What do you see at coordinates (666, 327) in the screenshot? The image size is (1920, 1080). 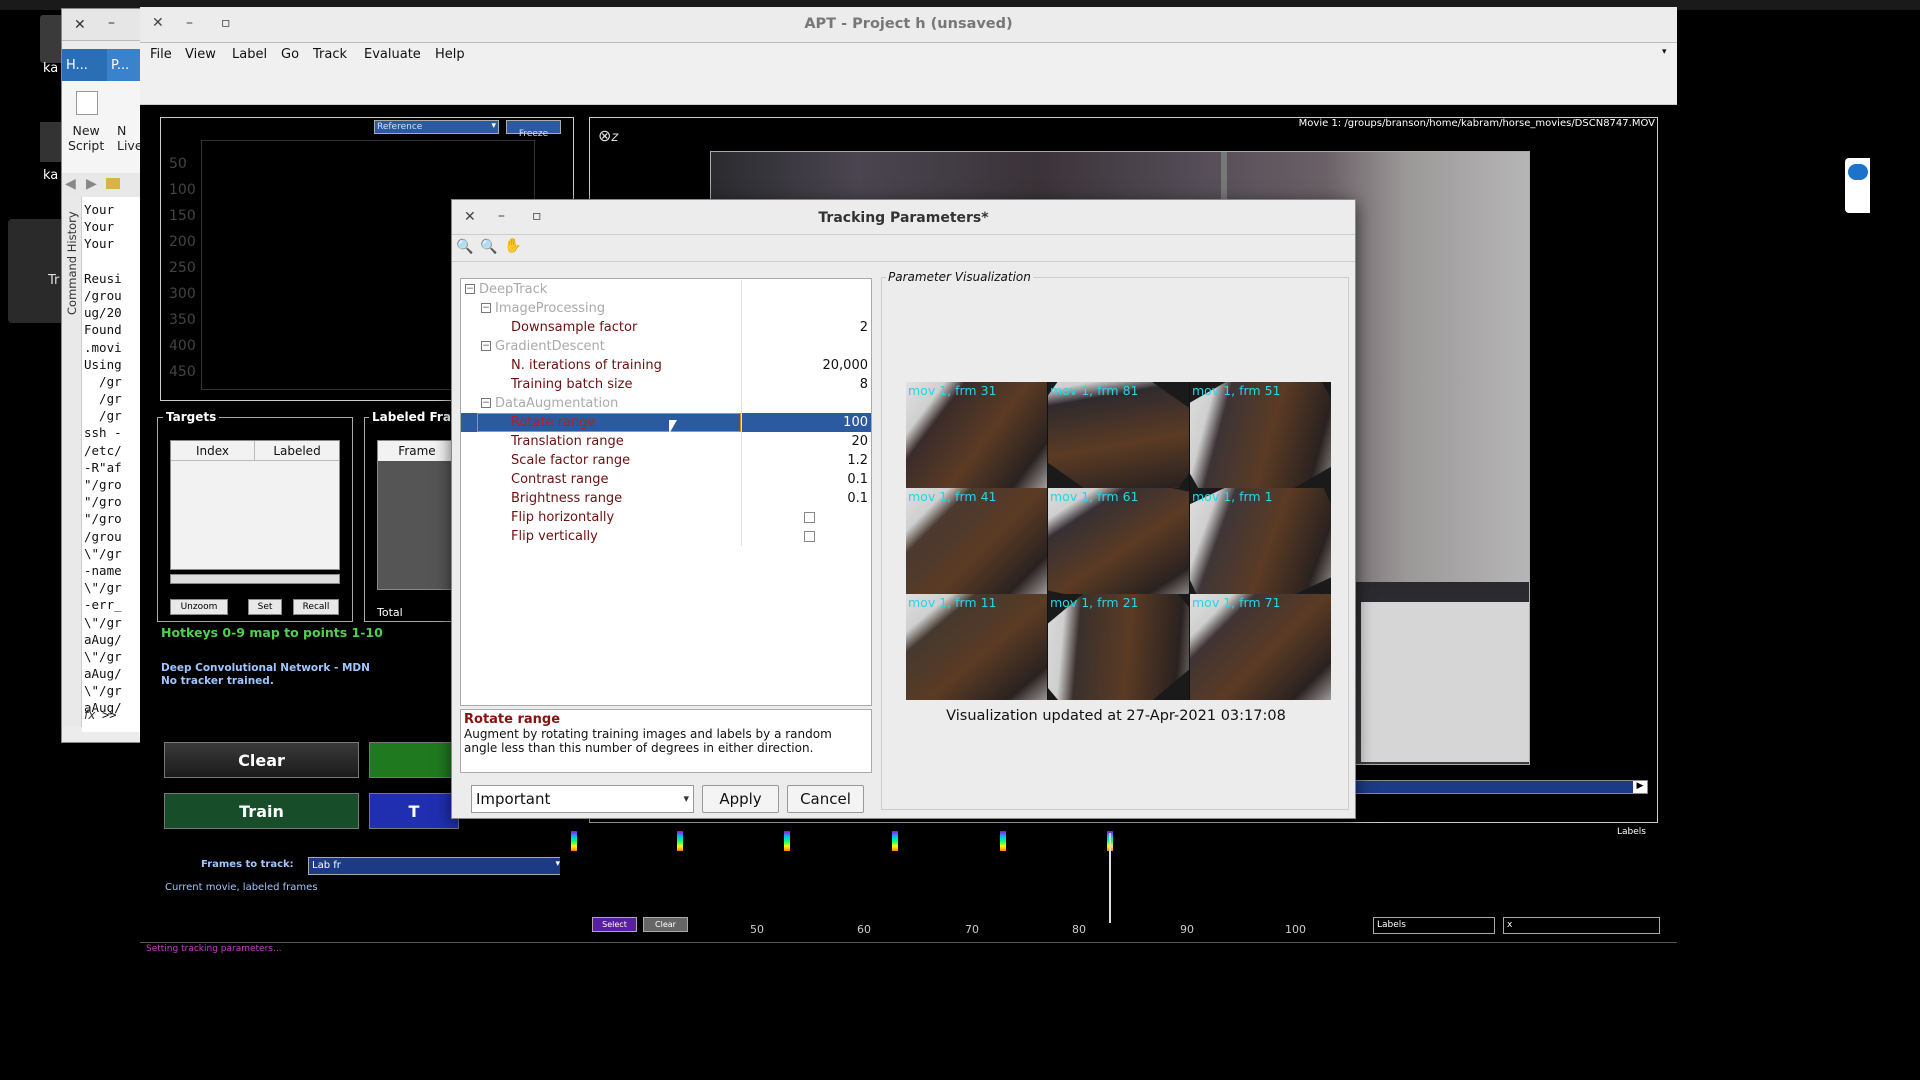 I see `parameter-row: Downsample factor 2` at bounding box center [666, 327].